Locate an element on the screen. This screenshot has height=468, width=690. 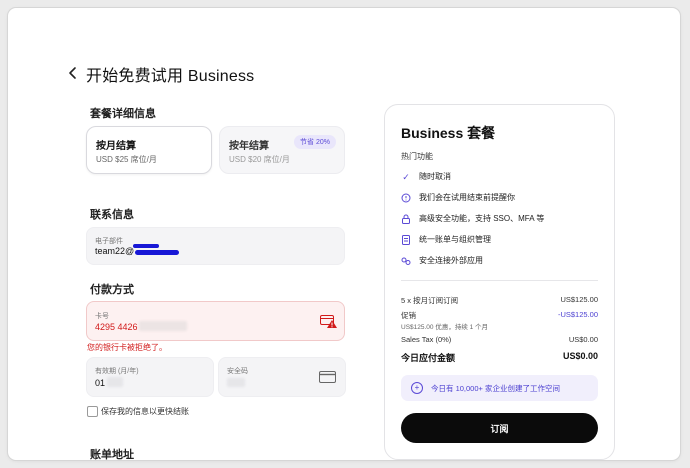
feature-item: 统一账单与组织管理 is located at coordinates (446, 239).